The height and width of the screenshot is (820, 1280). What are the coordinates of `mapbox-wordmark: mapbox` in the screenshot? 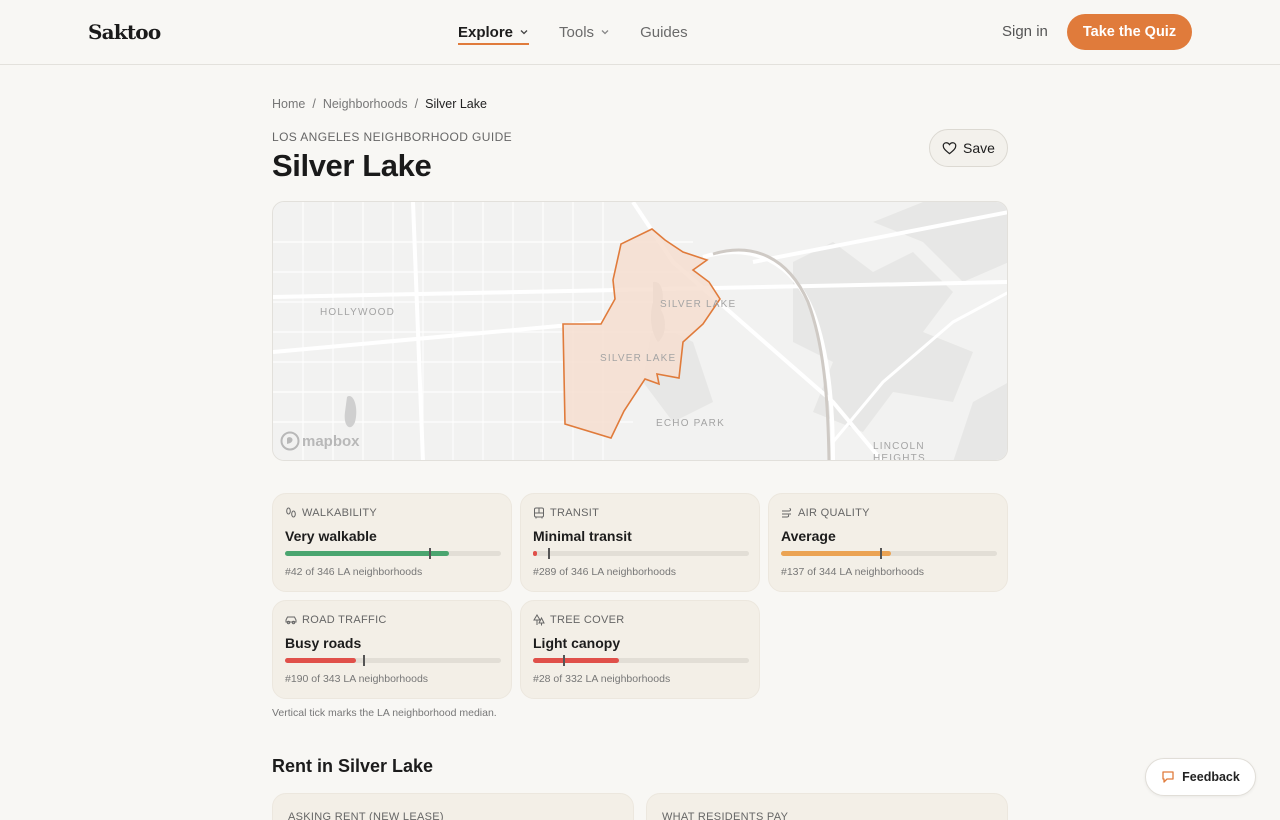 It's located at (331, 441).